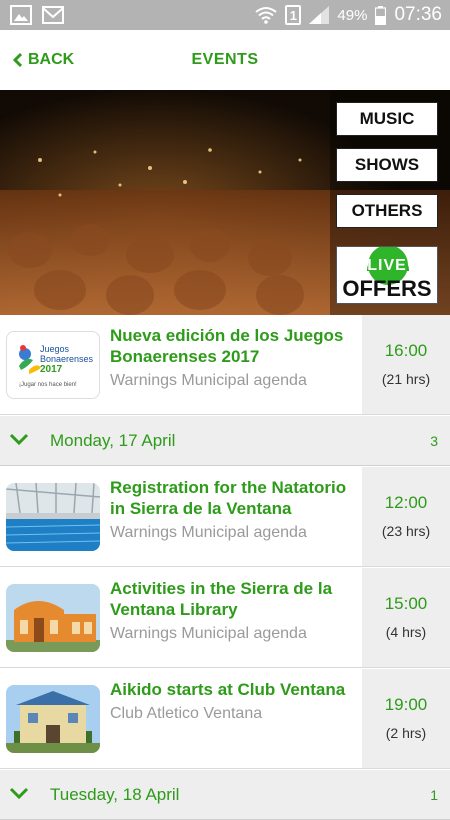 The height and width of the screenshot is (820, 450). I want to click on day-section-header: Tuesday, 18 April 1, so click(225, 795).